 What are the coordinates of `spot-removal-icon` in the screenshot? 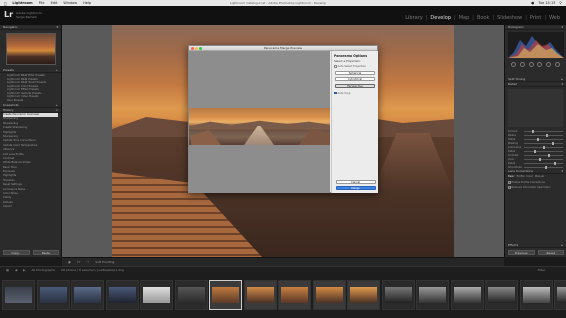 It's located at (522, 64).